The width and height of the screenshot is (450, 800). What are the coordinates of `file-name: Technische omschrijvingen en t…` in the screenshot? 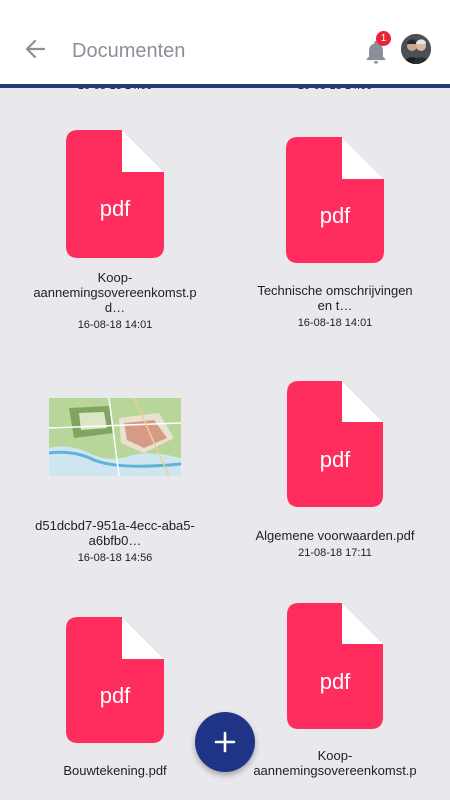 It's located at (335, 298).